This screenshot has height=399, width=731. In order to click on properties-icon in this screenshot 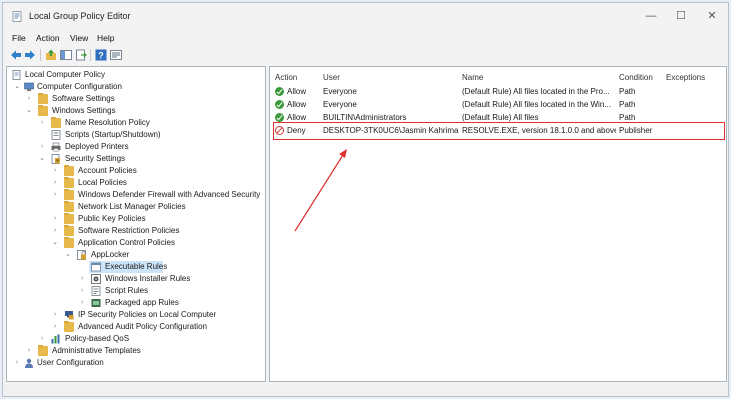, I will do `click(116, 55)`.